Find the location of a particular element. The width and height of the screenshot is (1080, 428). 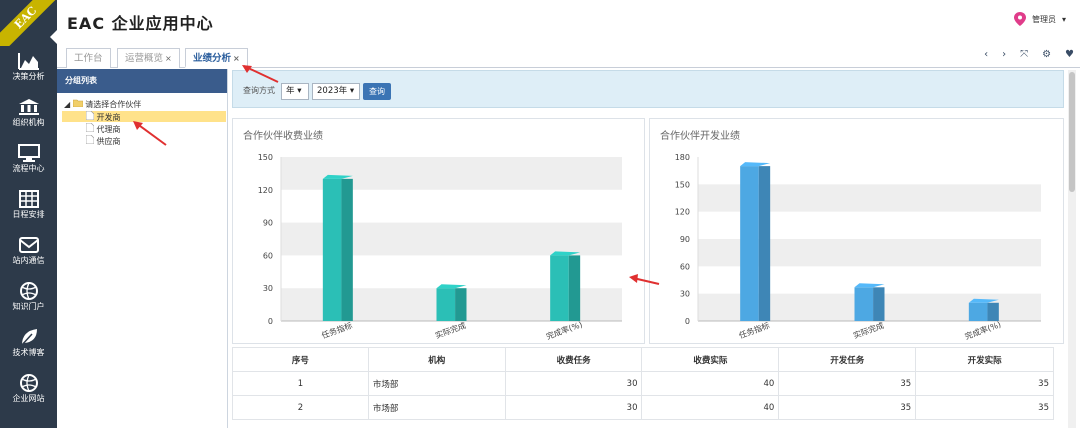

year-select: 2023年 ▾ is located at coordinates (336, 91).